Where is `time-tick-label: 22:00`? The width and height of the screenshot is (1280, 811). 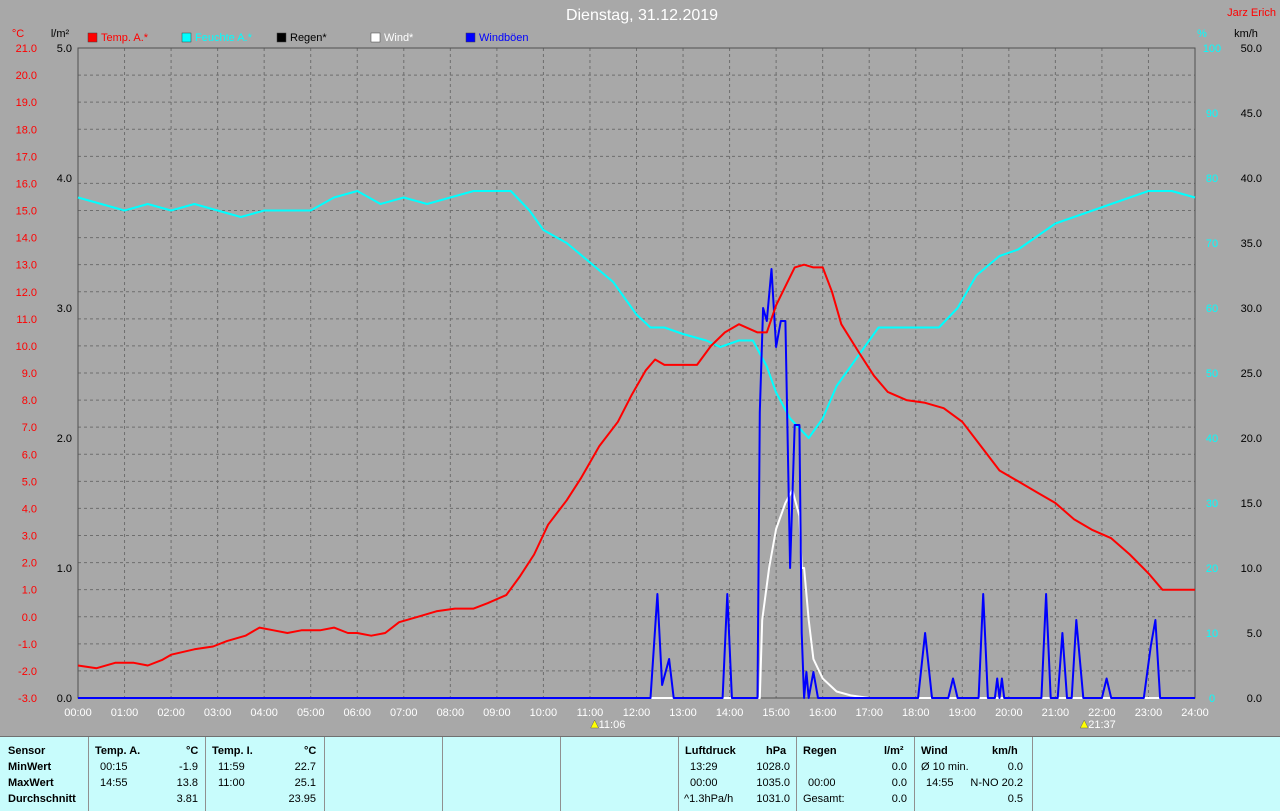 time-tick-label: 22:00 is located at coordinates (1102, 713).